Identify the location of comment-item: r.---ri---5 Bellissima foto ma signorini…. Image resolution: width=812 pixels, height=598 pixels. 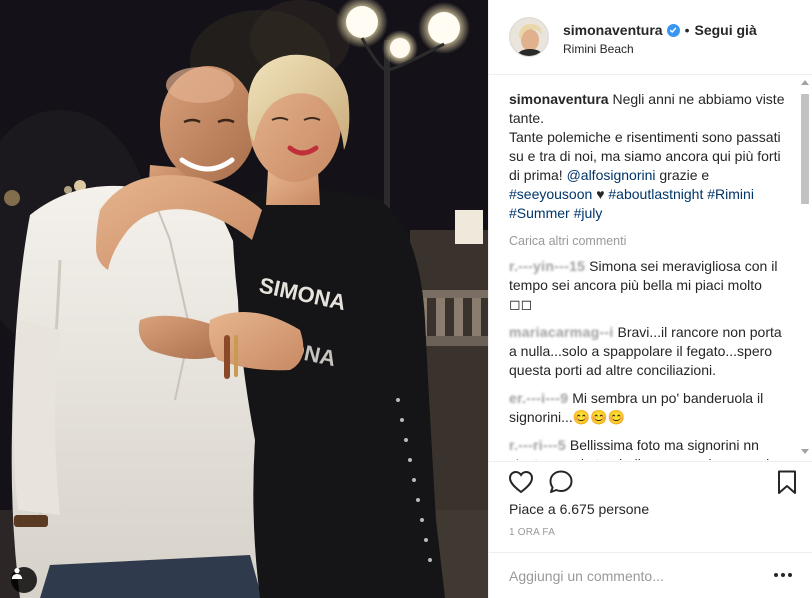
(649, 448).